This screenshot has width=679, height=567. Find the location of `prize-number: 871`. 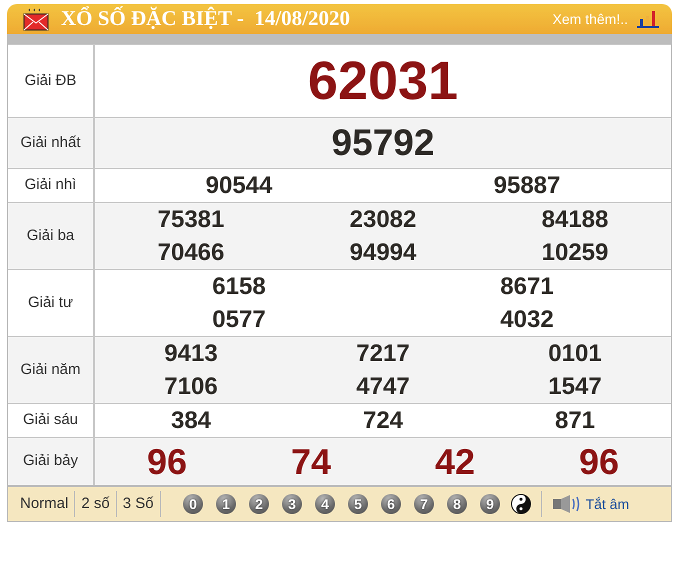

prize-number: 871 is located at coordinates (575, 421).